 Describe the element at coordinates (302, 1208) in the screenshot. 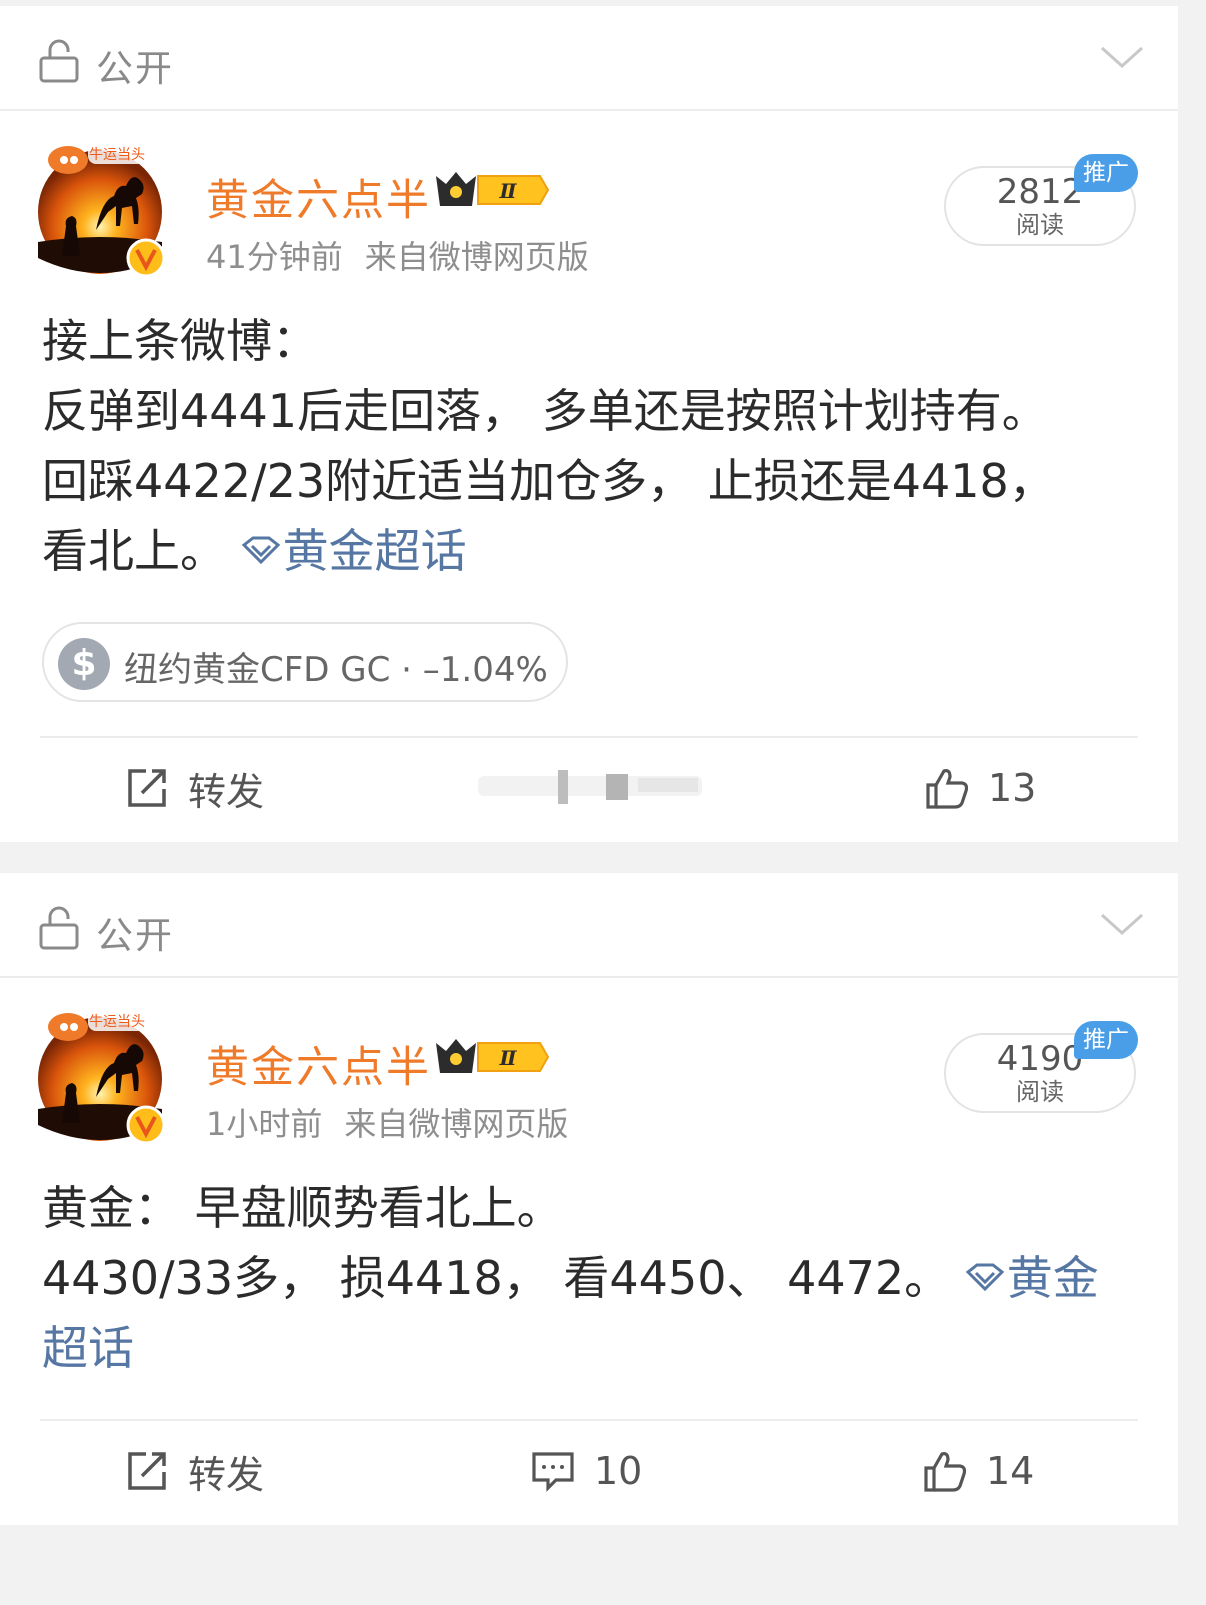

I see `content-line: 黄金： 早盘顺势看北上。` at that location.